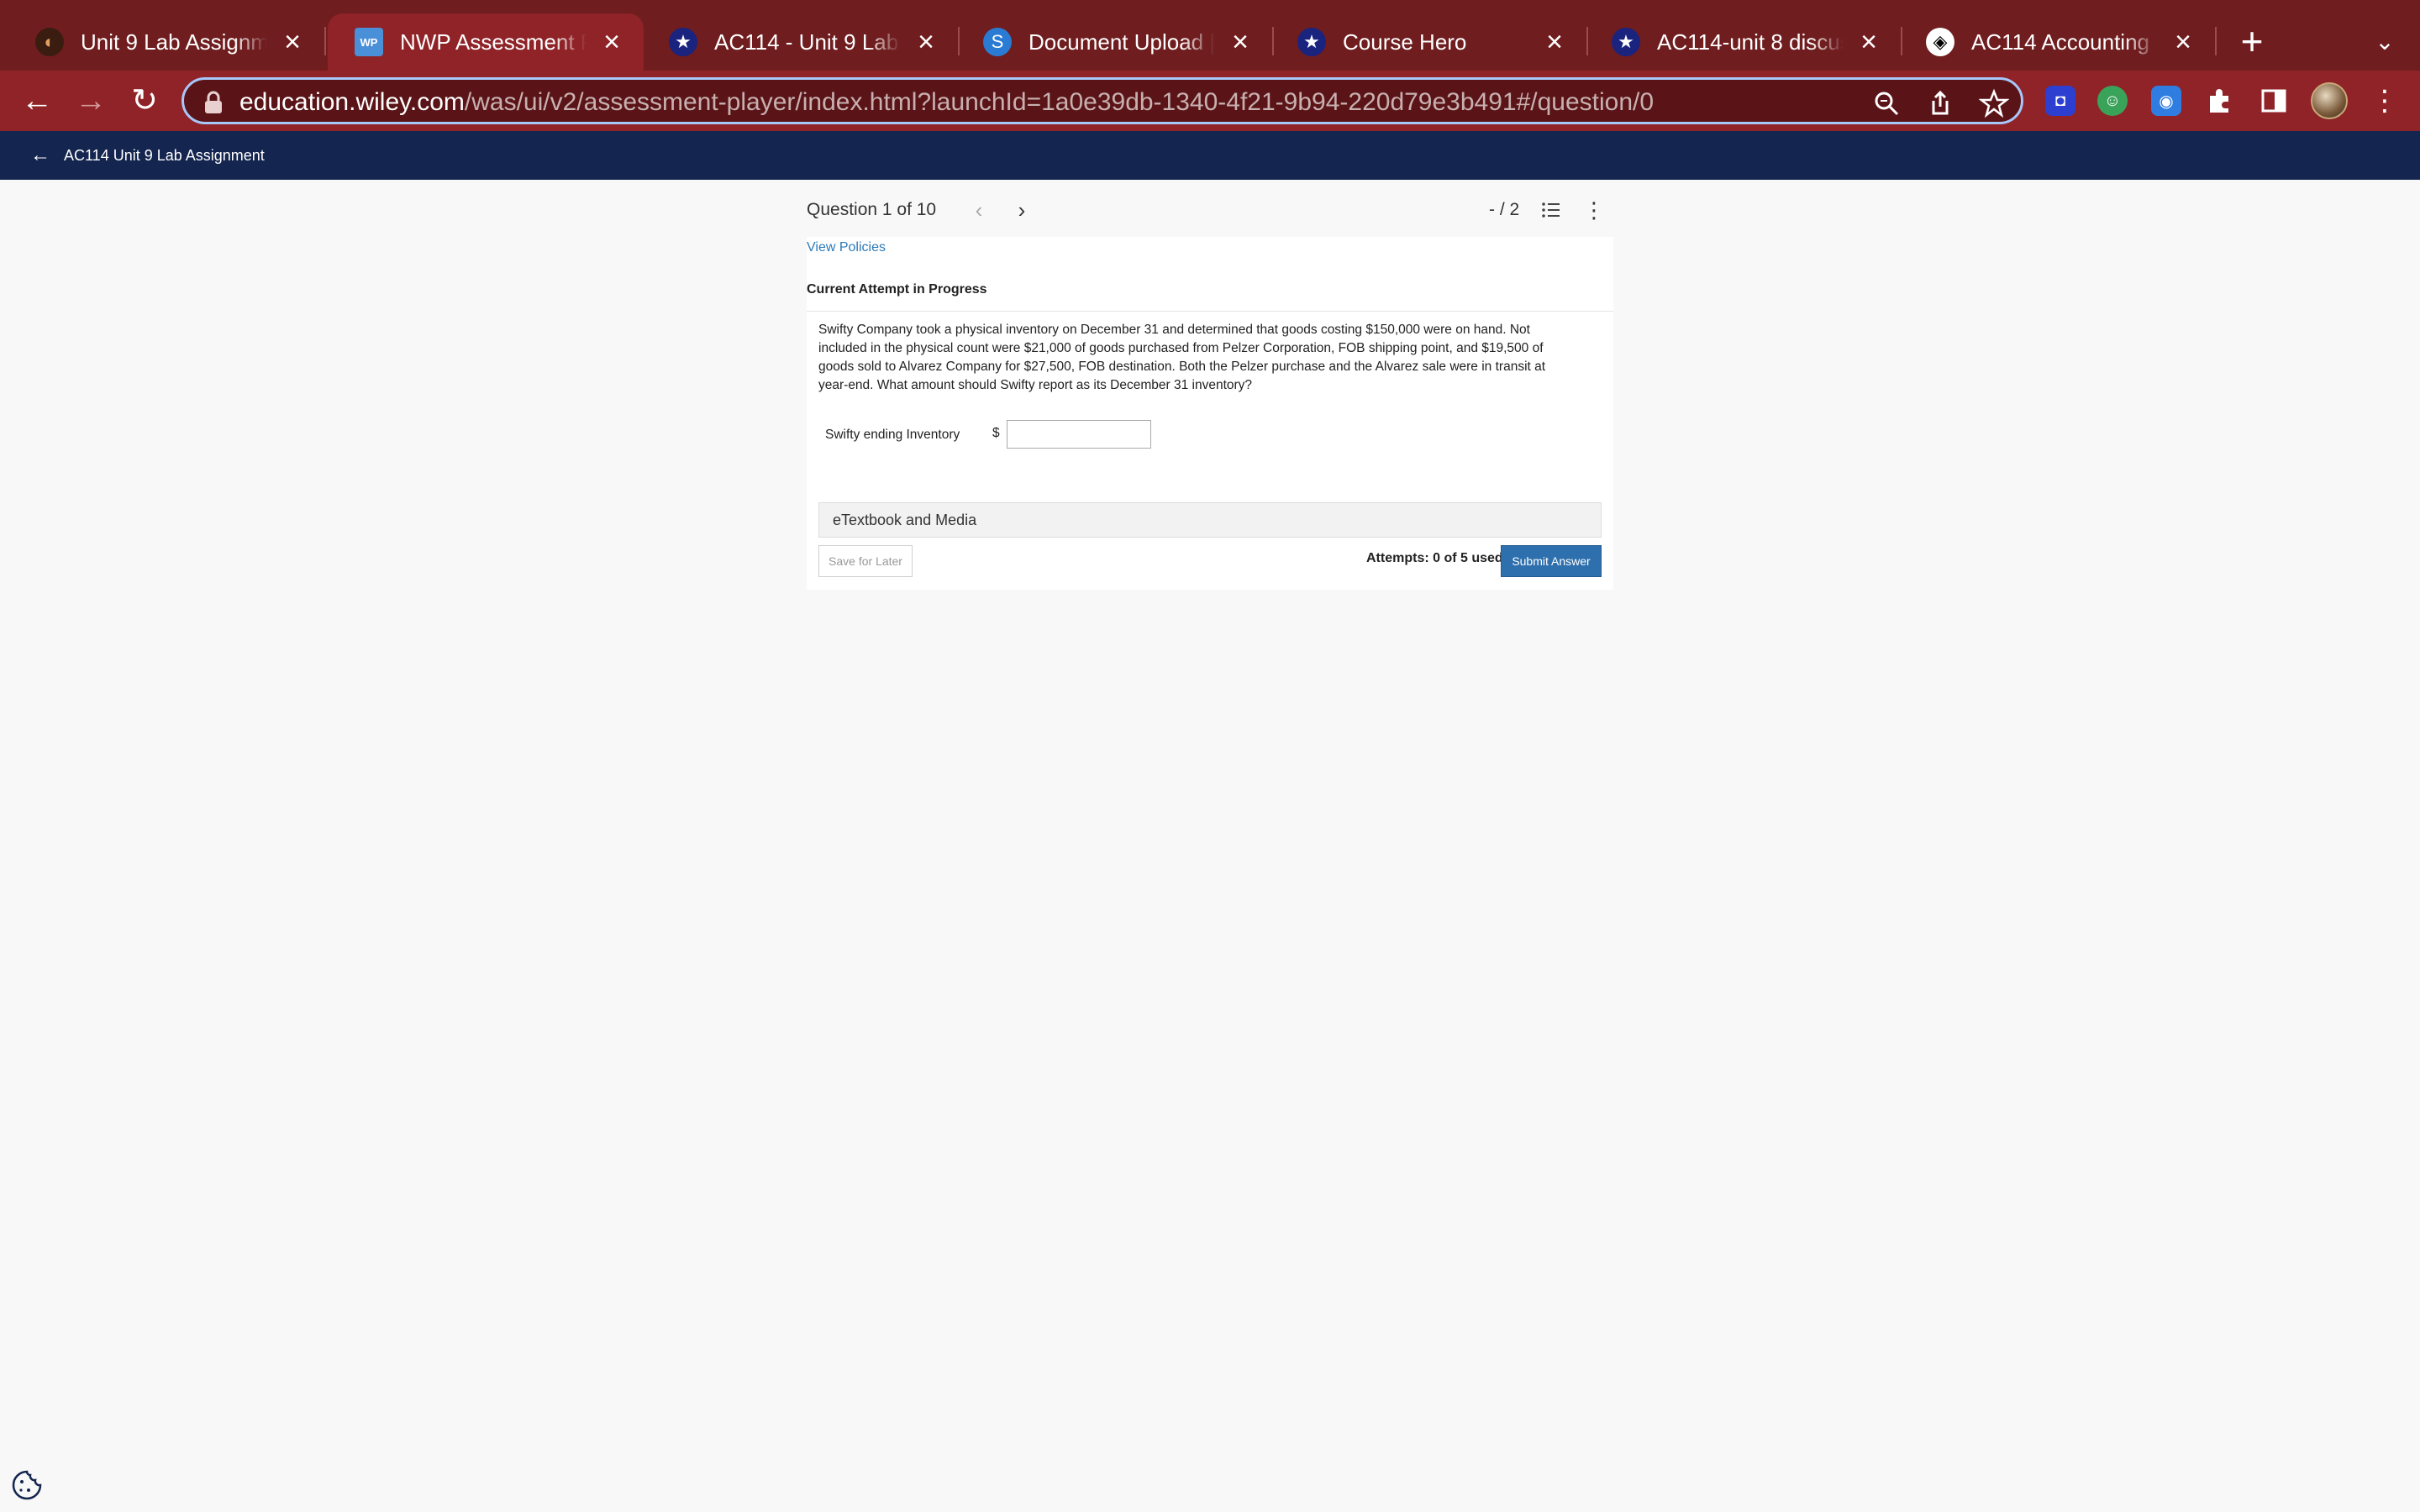 The image size is (2420, 1512). I want to click on submit-answer-button: Submit Answer, so click(1552, 561).